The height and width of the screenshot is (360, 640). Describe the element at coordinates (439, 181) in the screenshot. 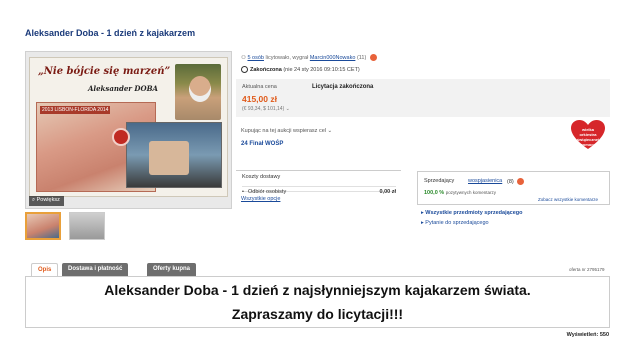

I see `seller-label: Sprzedający` at that location.